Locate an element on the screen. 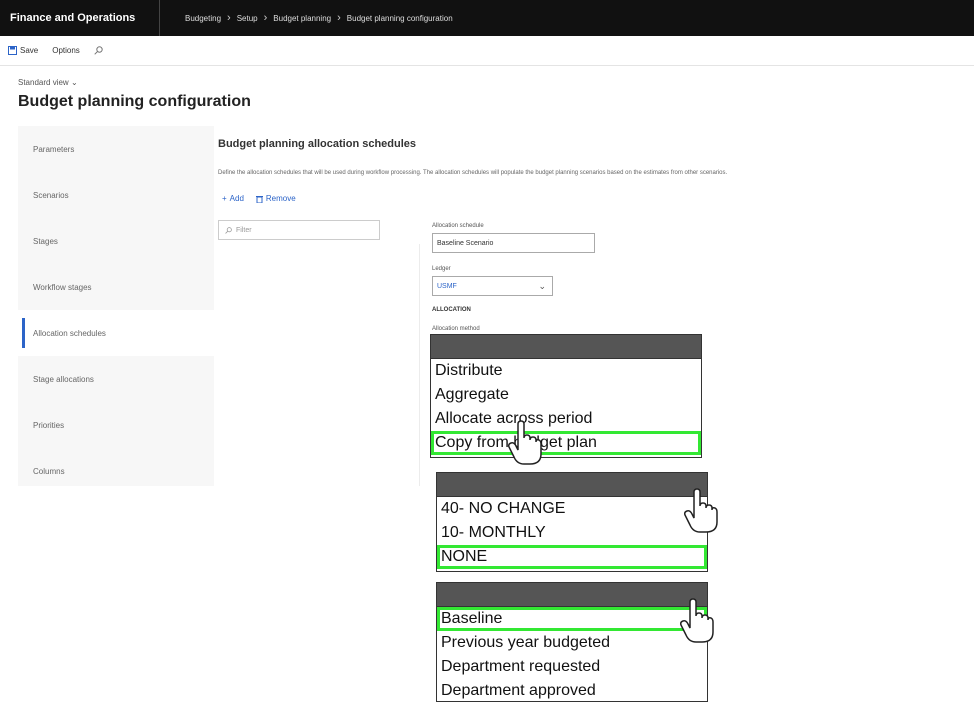  search-button is located at coordinates (98, 50).